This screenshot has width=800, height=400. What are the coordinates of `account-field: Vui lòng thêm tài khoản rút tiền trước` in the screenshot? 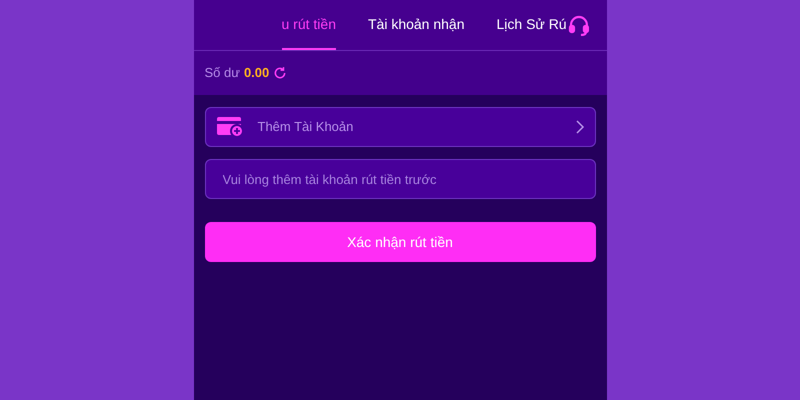 It's located at (400, 179).